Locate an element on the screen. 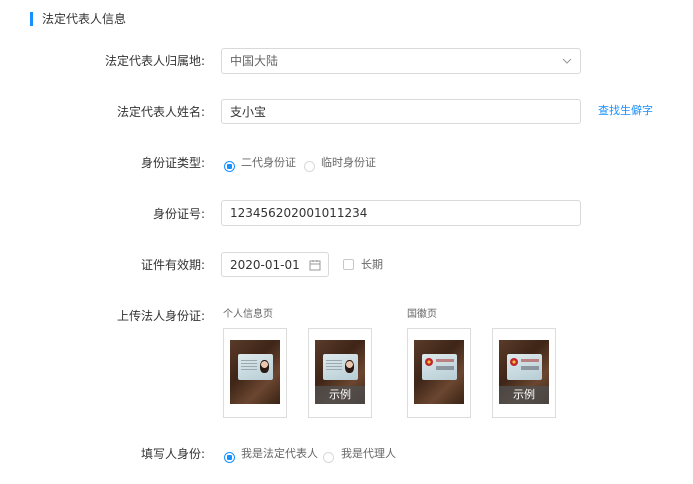 Image resolution: width=693 pixels, height=484 pixels. chevron-down-icon is located at coordinates (567, 61).